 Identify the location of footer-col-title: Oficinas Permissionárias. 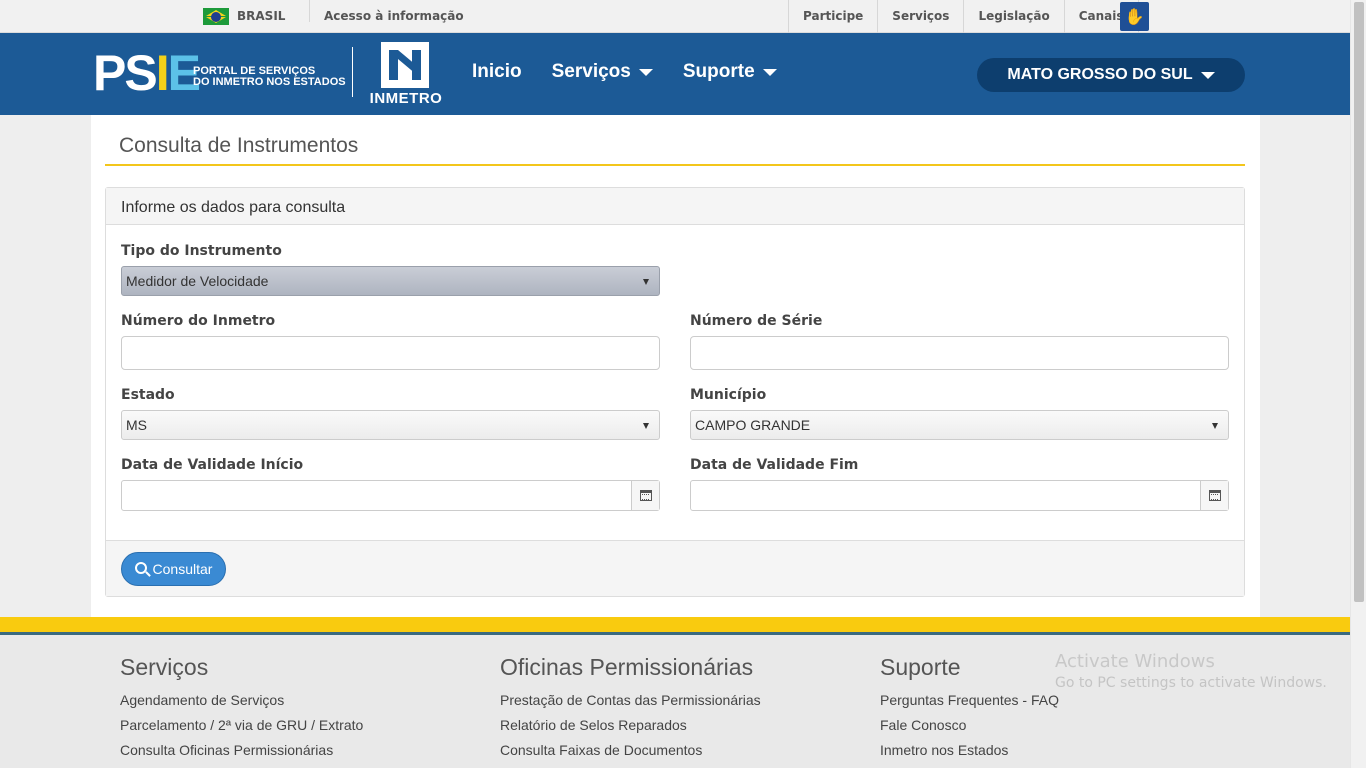
(627, 667).